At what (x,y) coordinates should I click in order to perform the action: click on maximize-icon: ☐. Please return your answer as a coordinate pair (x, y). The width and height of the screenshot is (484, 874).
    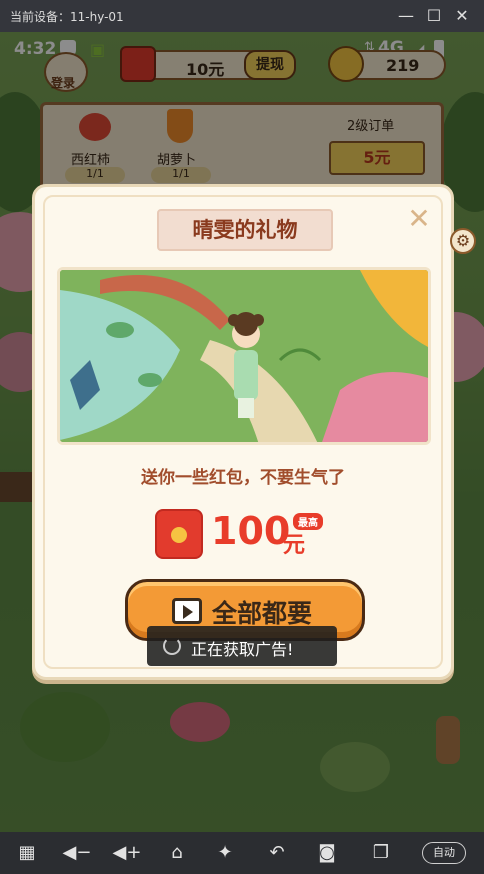
    Looking at the image, I should click on (434, 16).